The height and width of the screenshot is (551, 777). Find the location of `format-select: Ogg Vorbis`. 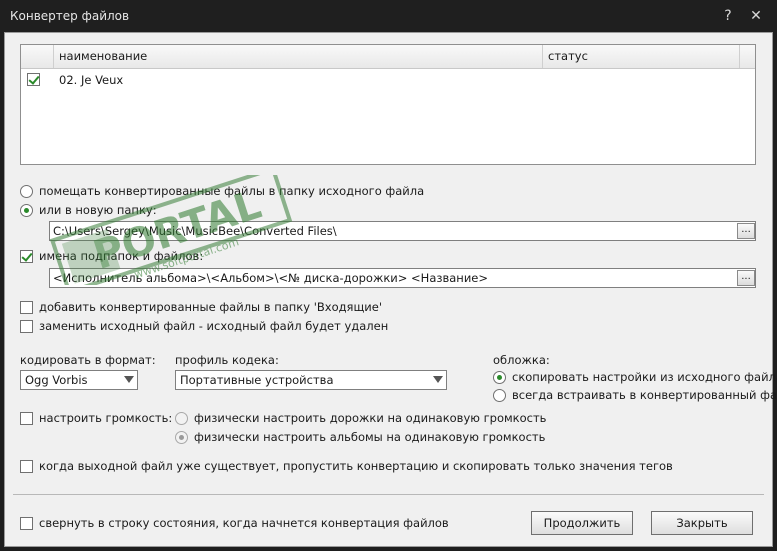

format-select: Ogg Vorbis is located at coordinates (79, 380).